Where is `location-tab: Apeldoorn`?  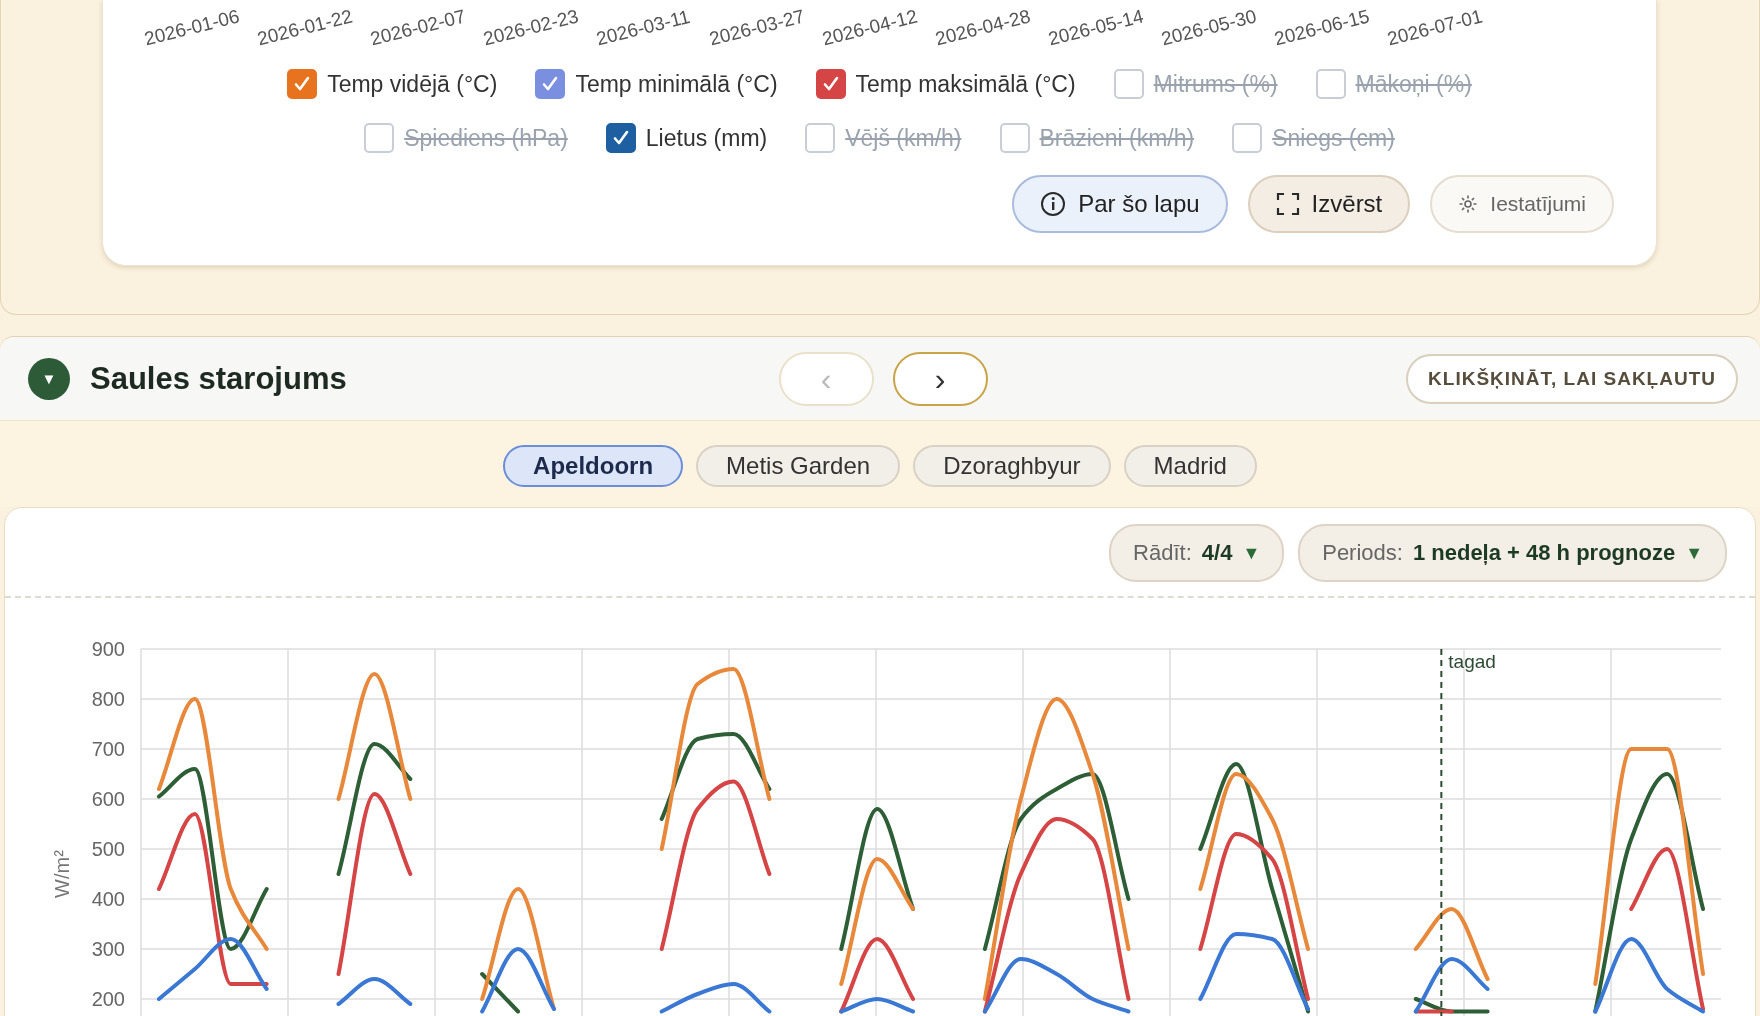 location-tab: Apeldoorn is located at coordinates (593, 466).